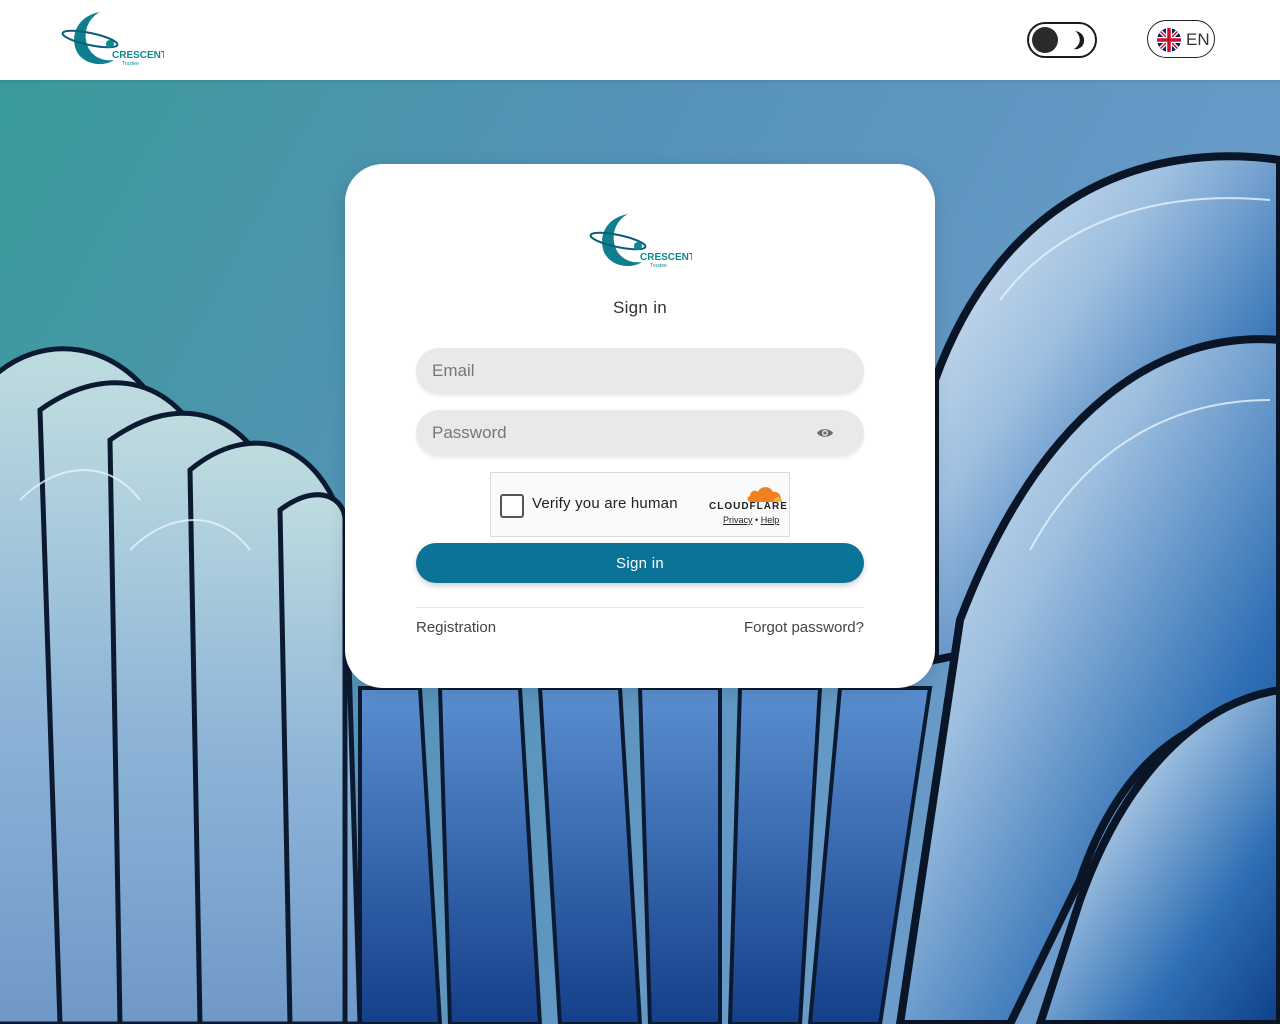 The width and height of the screenshot is (1280, 1024). I want to click on language-selector: EN, so click(1181, 39).